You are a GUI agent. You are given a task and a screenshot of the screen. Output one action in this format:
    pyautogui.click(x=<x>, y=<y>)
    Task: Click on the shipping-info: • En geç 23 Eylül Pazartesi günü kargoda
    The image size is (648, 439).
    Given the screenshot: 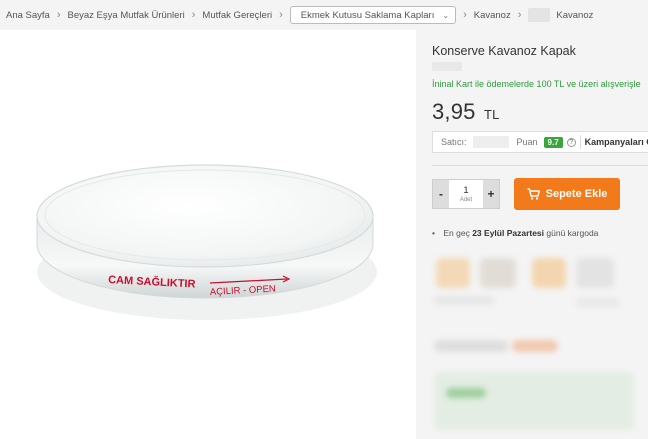 What is the action you would take?
    pyautogui.click(x=540, y=233)
    